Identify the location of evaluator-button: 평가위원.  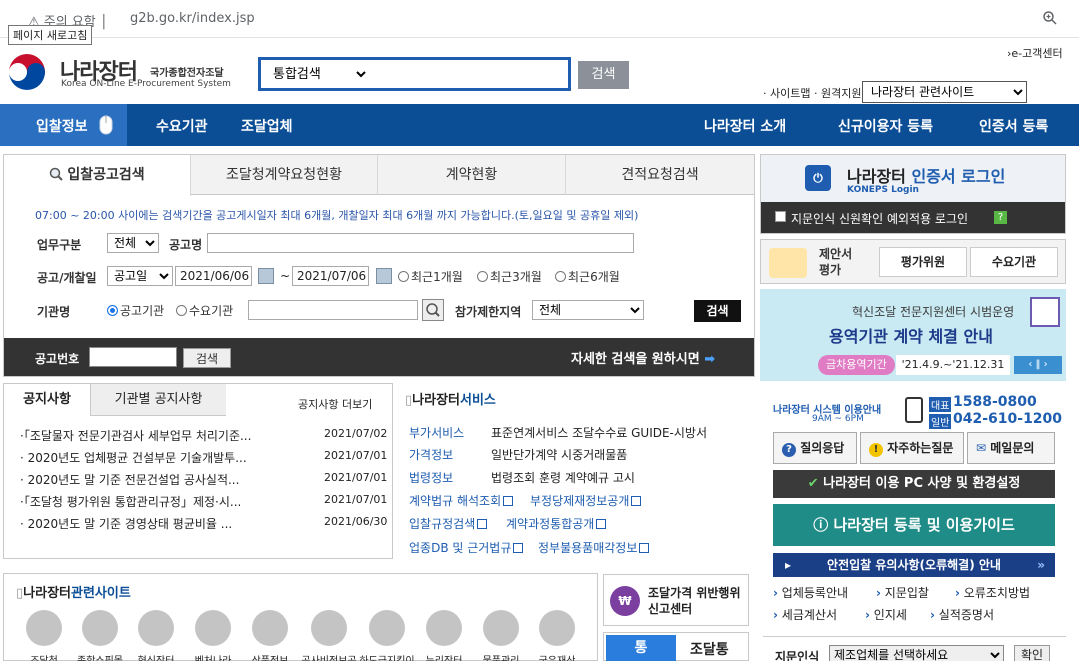
(923, 262).